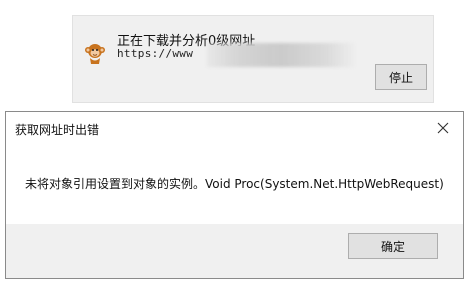 This screenshot has width=474, height=289. What do you see at coordinates (234, 128) in the screenshot?
I see `dialog-titlebar: 获取网址时出错` at bounding box center [234, 128].